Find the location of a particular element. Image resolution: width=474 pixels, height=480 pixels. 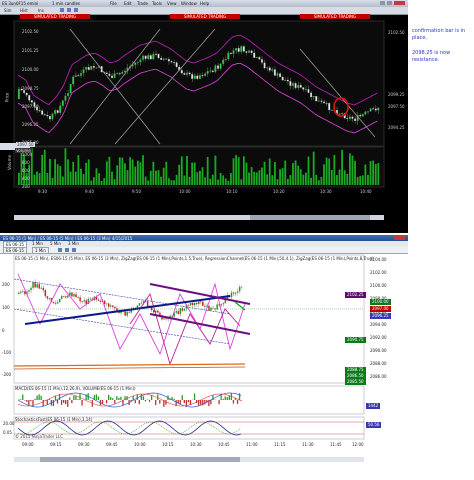

draw-line-icon is located at coordinates (76, 10).